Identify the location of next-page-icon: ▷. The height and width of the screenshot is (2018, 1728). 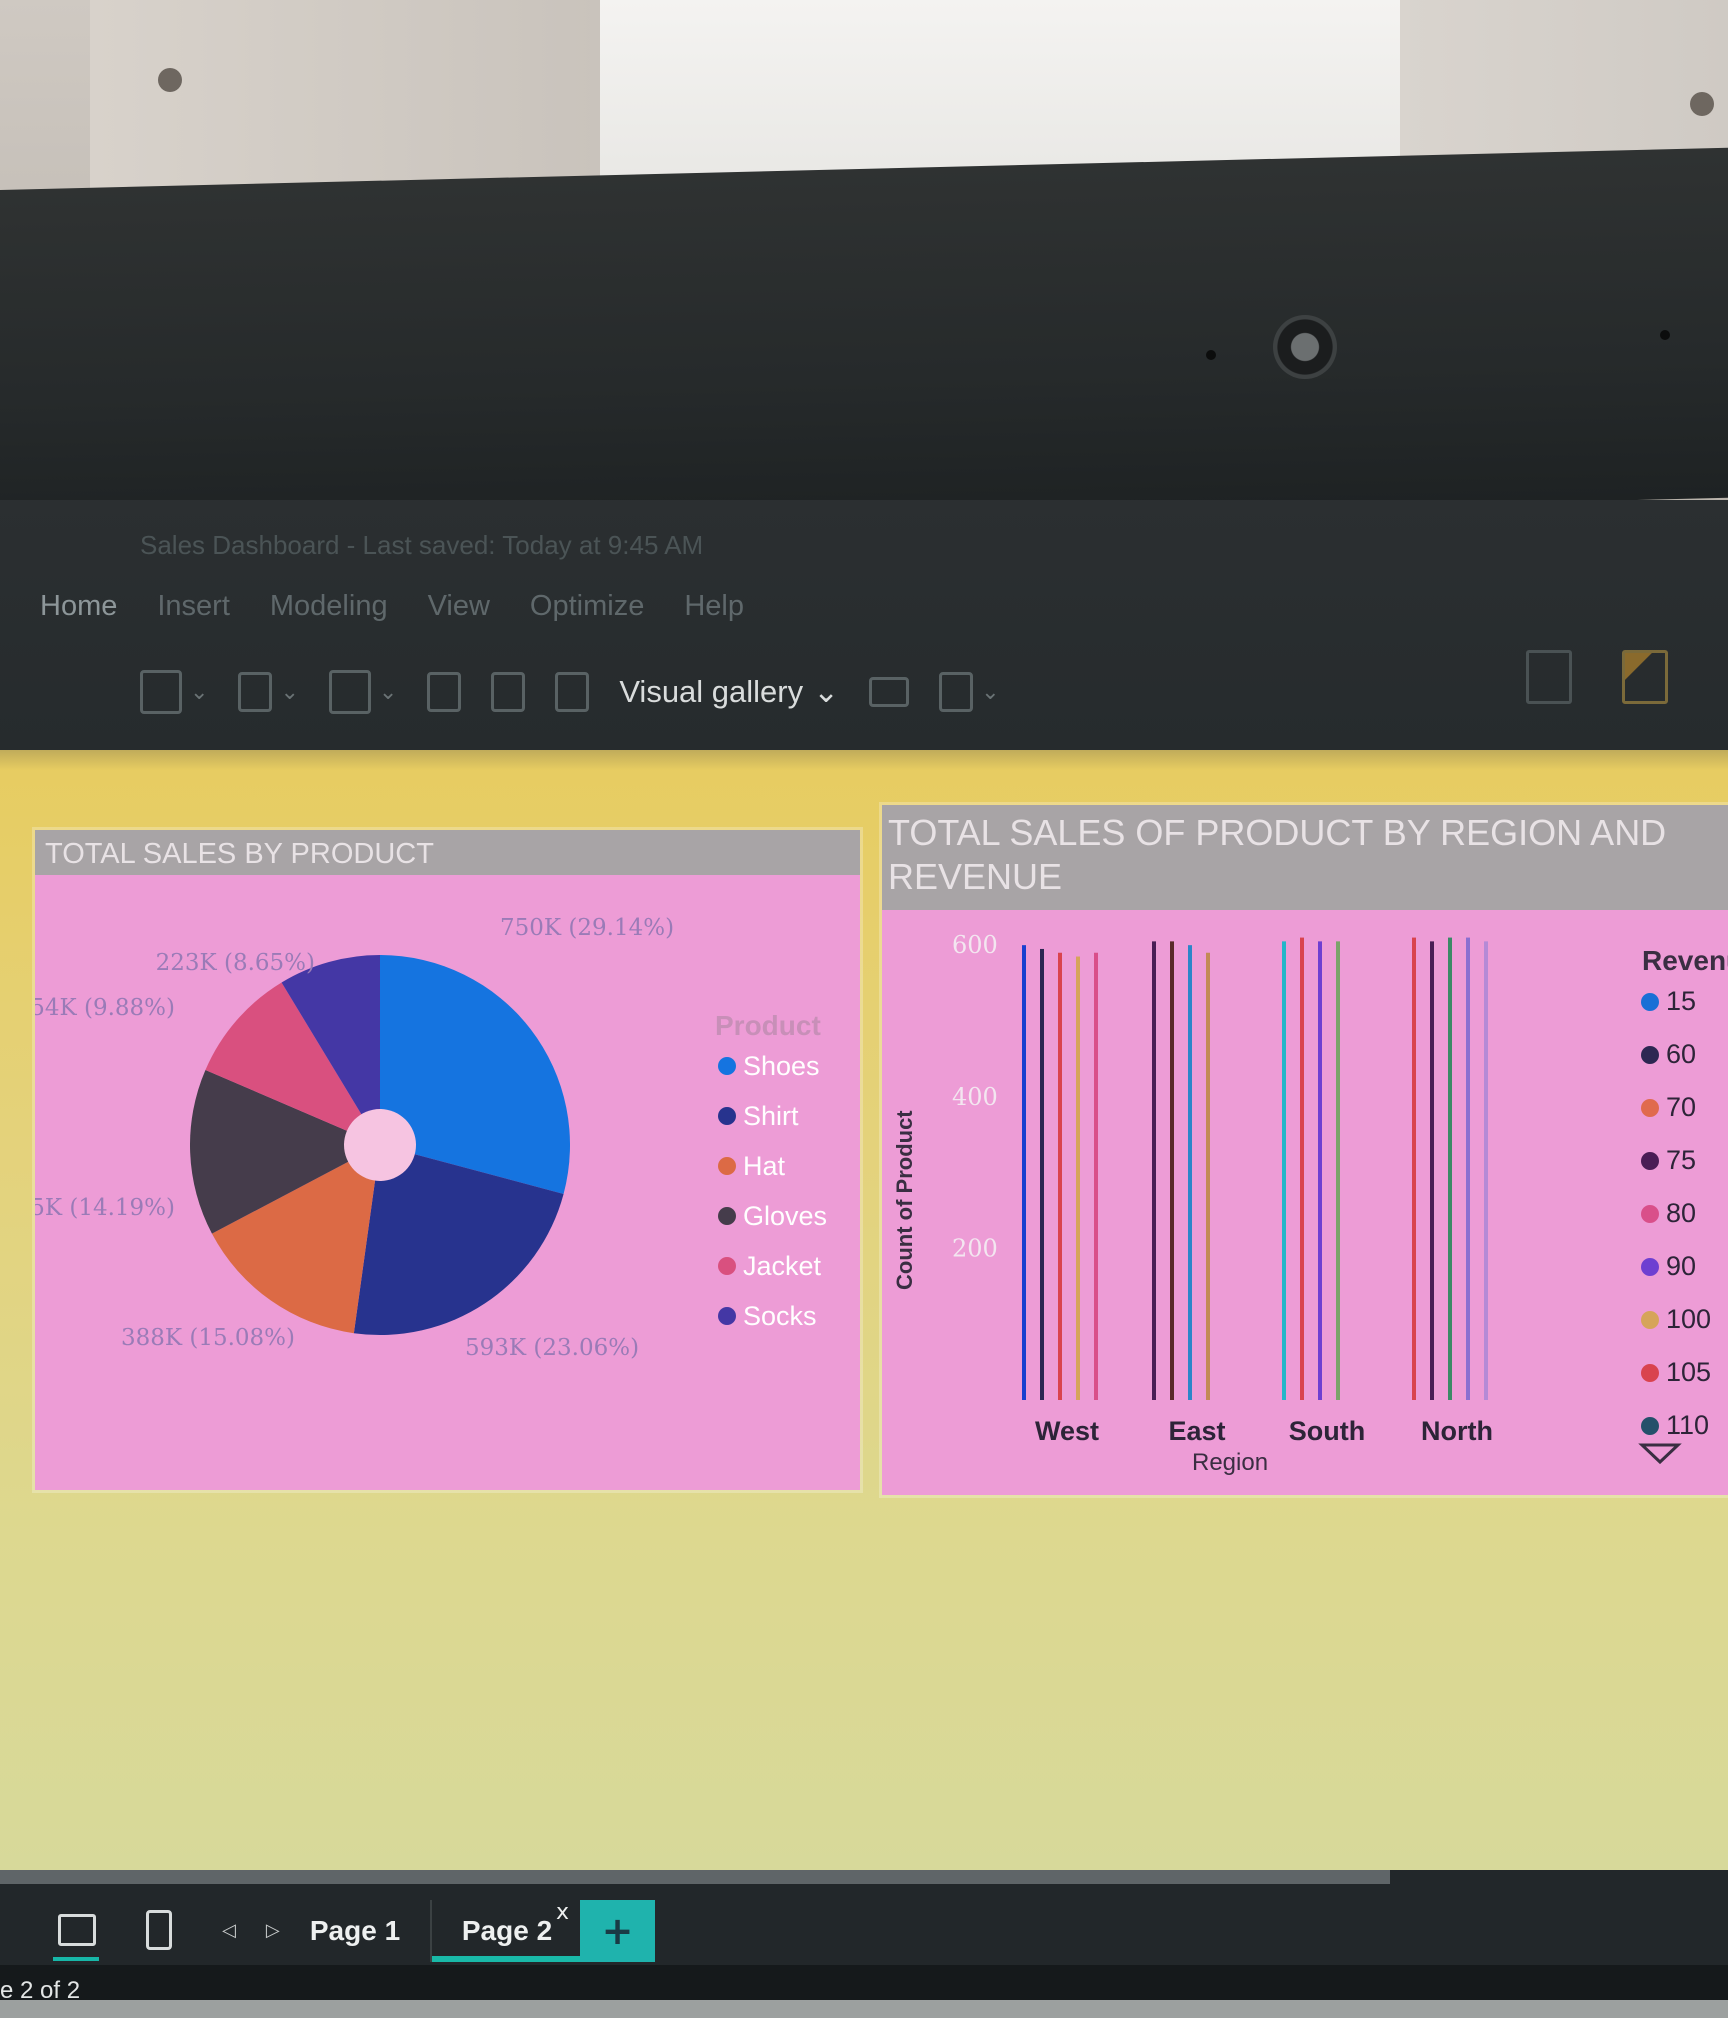
(273, 1930).